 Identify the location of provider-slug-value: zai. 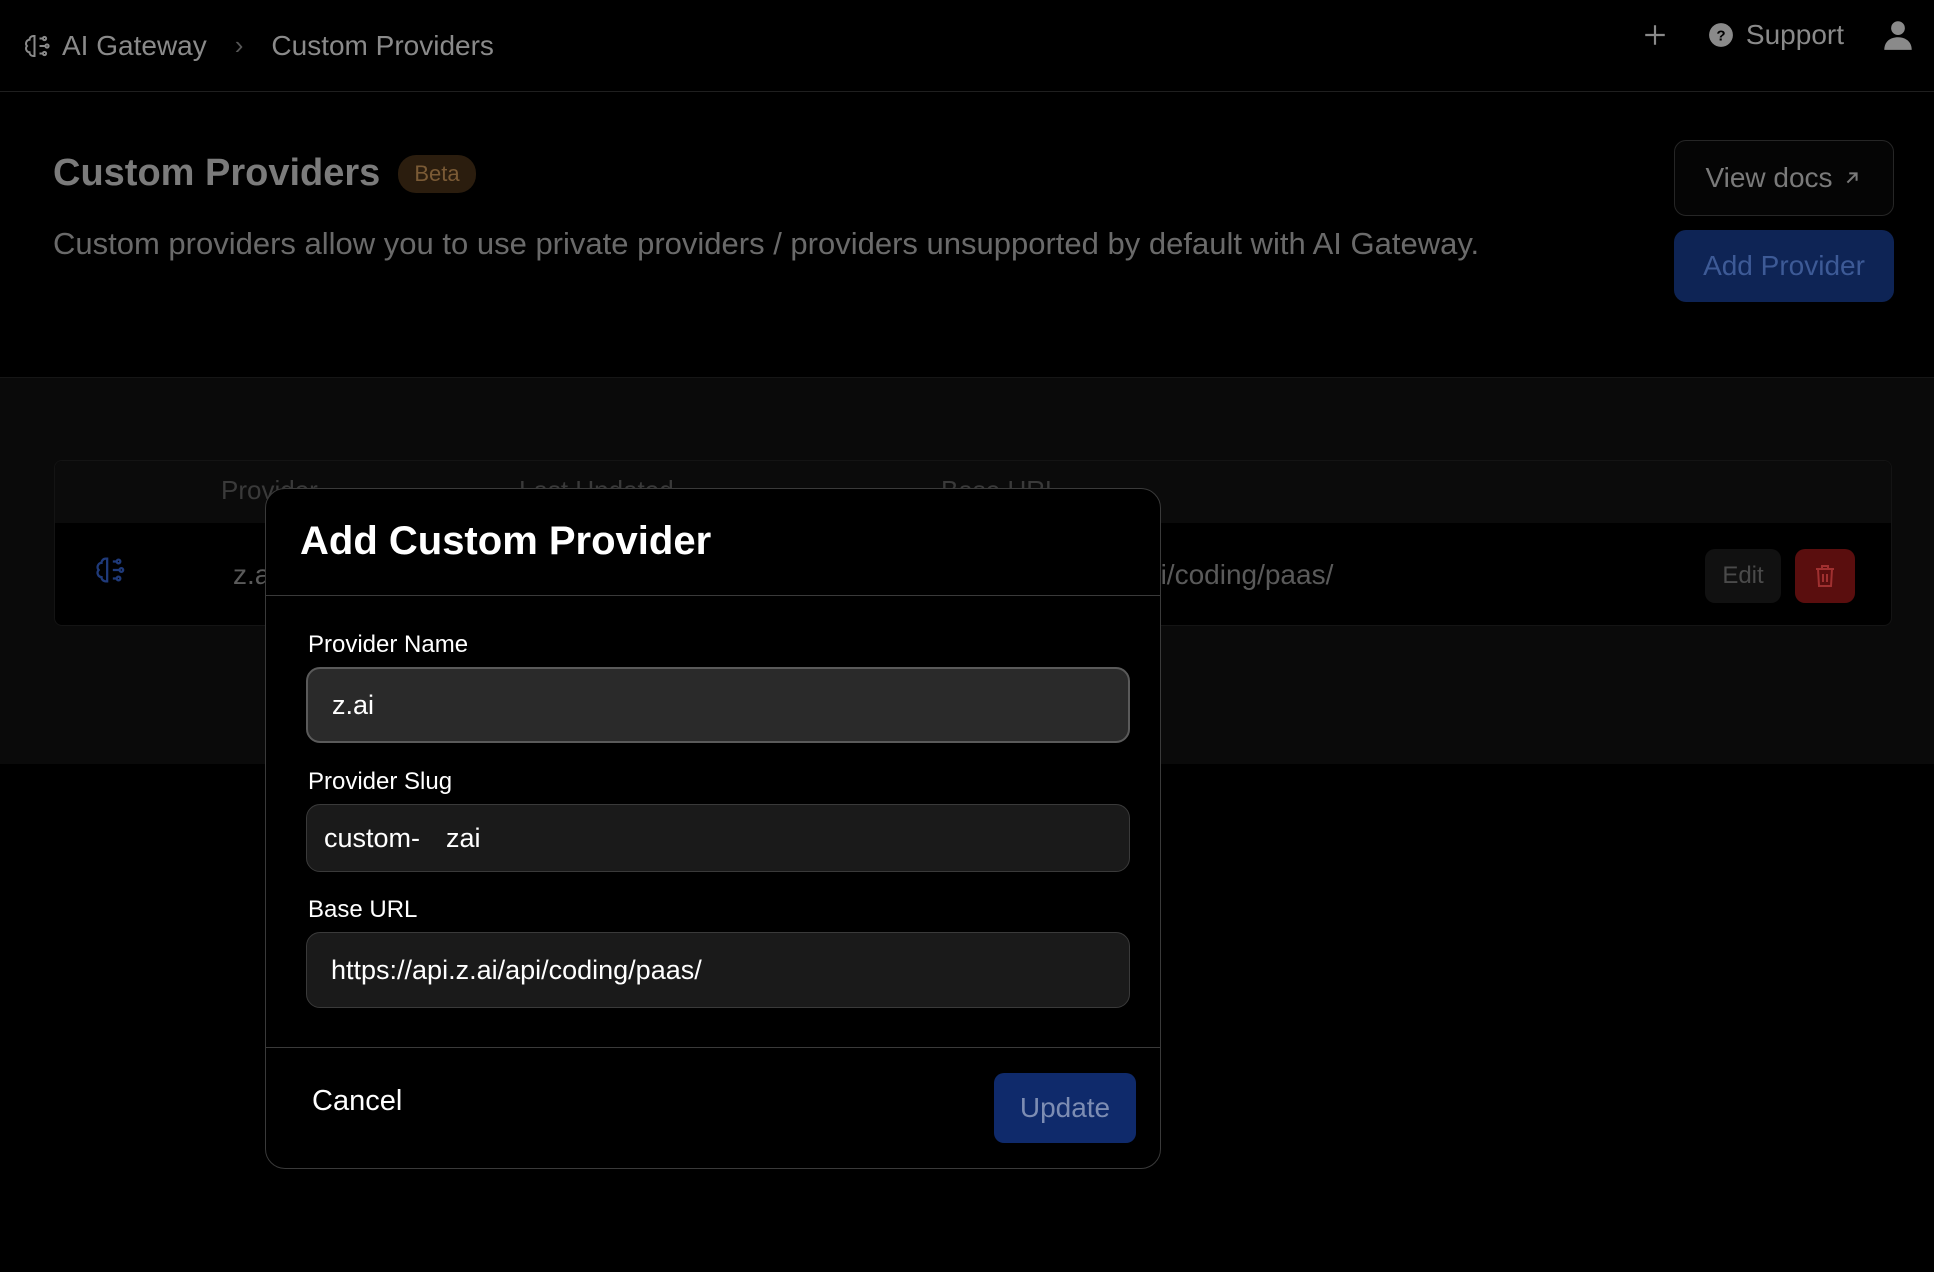
(463, 837).